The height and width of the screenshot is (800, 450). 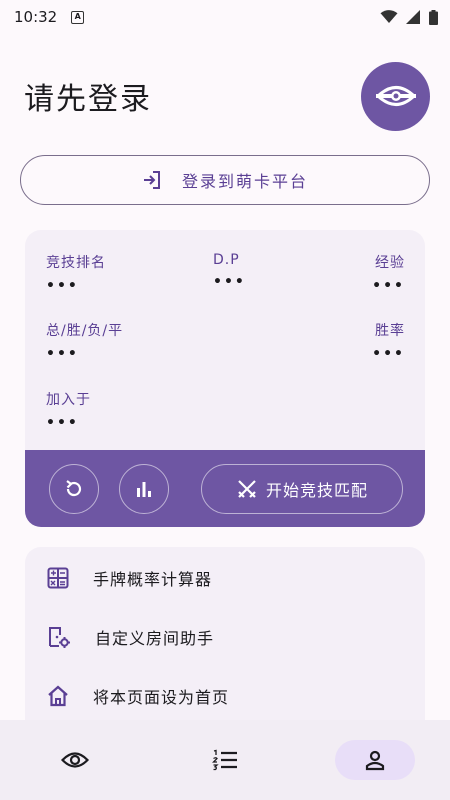 What do you see at coordinates (36, 17) in the screenshot?
I see `status-time: 10:32` at bounding box center [36, 17].